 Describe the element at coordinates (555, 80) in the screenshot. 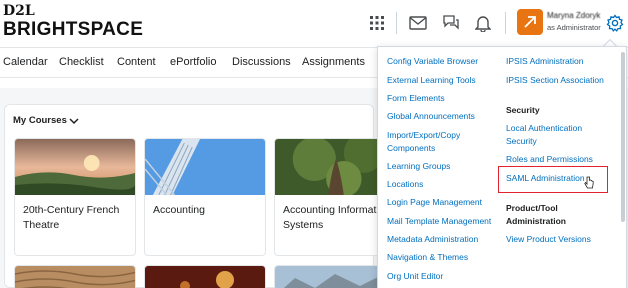

I see `menu-ipsis-section-association: IPSIS Section Association` at that location.